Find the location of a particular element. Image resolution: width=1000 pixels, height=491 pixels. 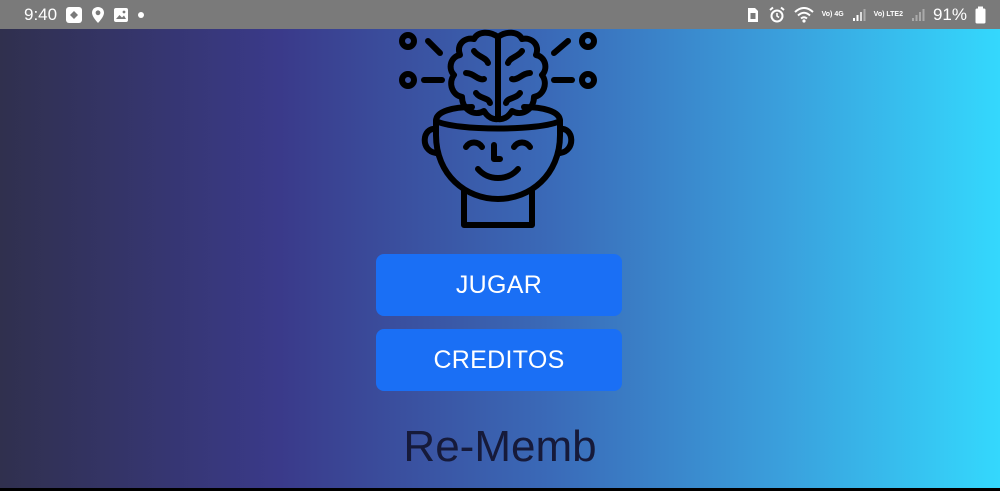

play-button: JUGAR is located at coordinates (499, 285).